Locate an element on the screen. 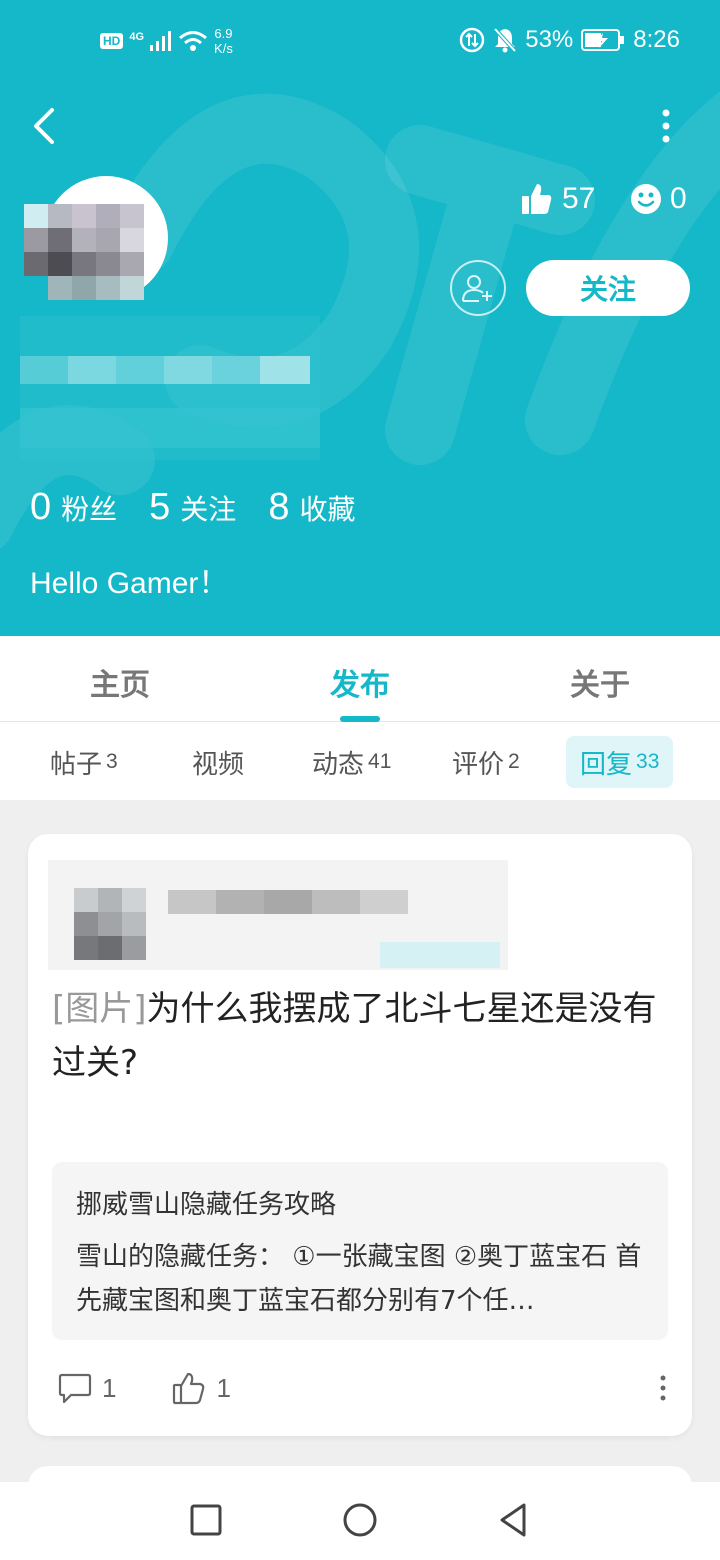 This screenshot has width=720, height=1560. home-circle-icon is located at coordinates (360, 1520).